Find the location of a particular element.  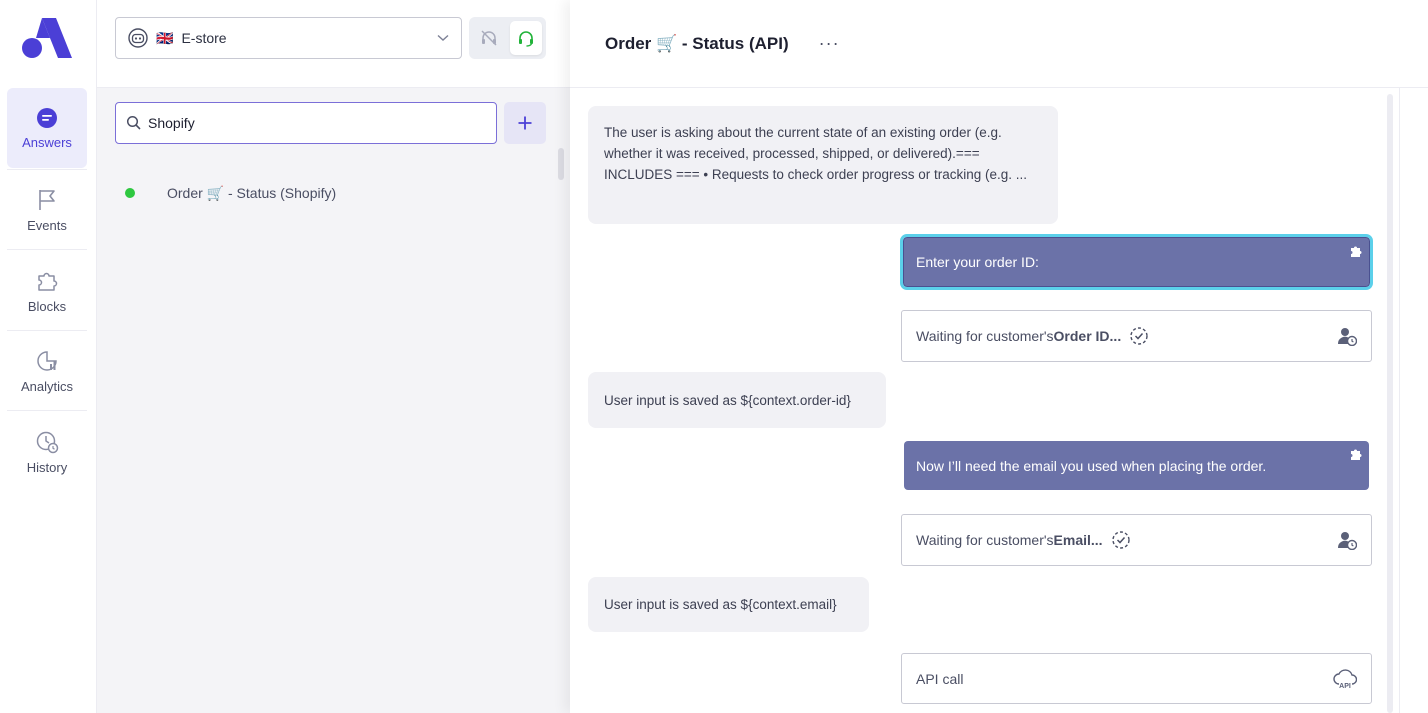

nav-item-analytics: Analytics is located at coordinates (47, 371).